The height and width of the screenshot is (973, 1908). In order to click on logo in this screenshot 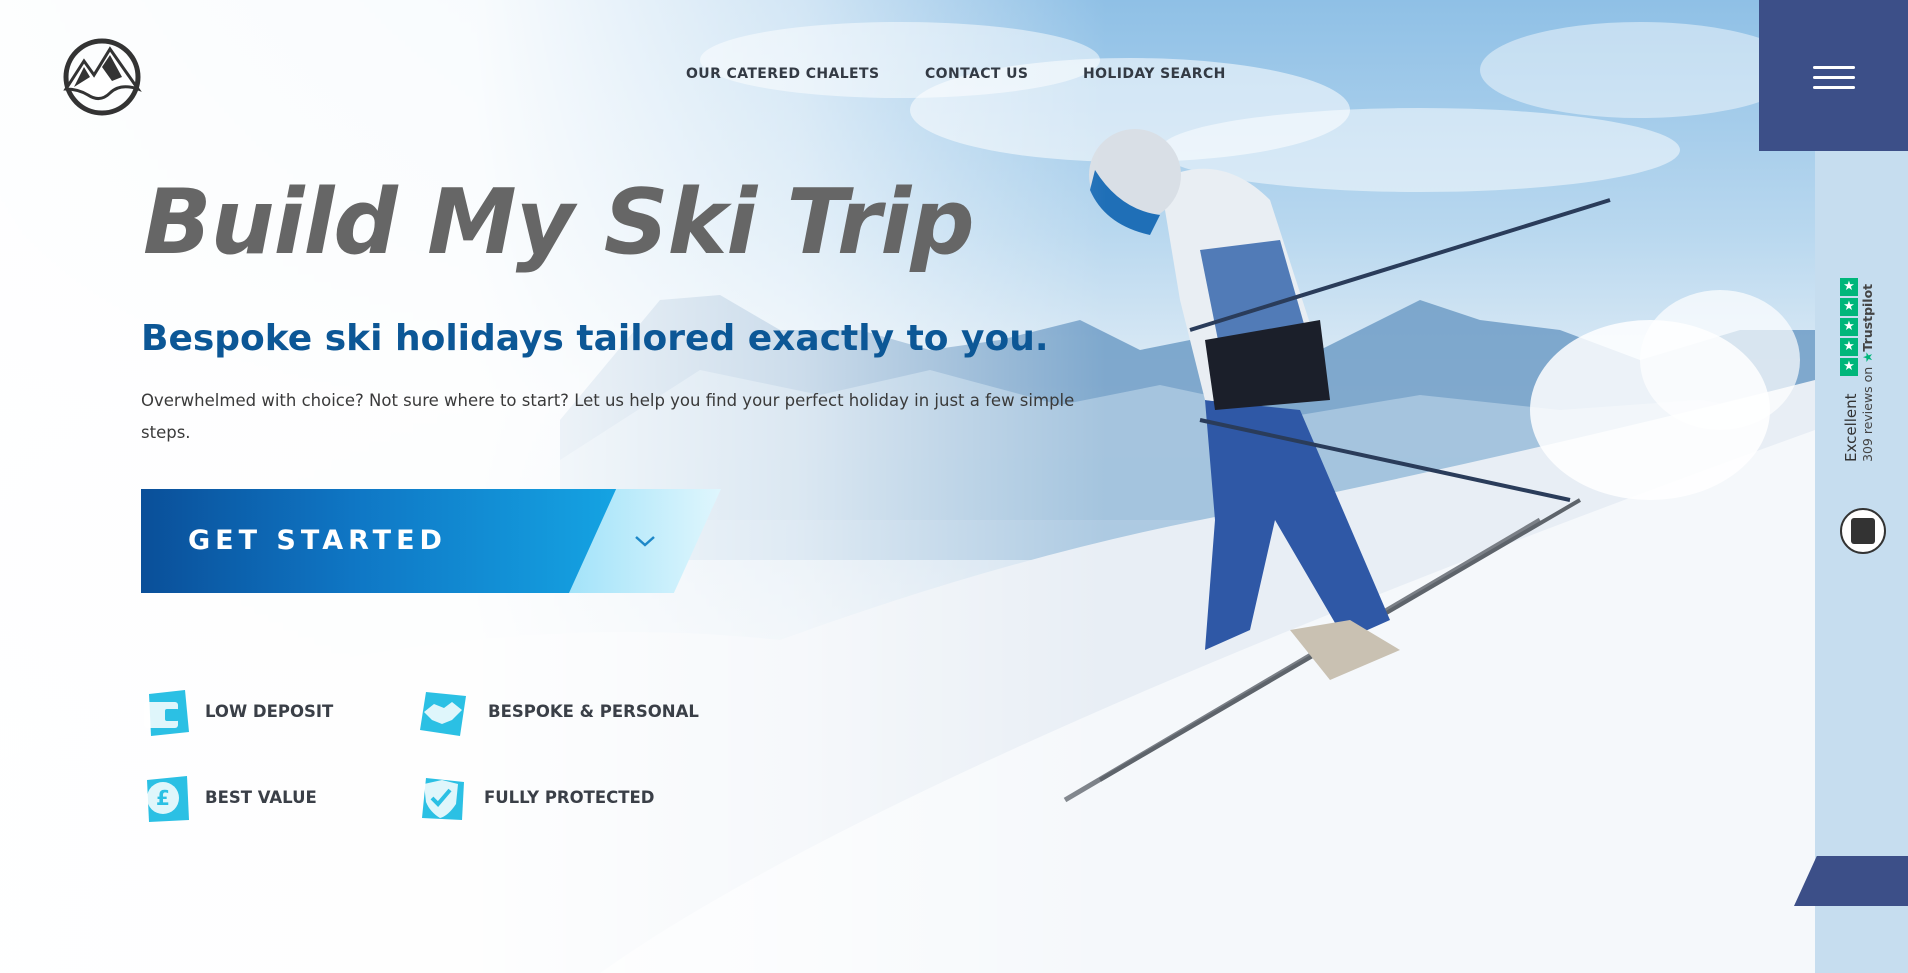, I will do `click(102, 77)`.